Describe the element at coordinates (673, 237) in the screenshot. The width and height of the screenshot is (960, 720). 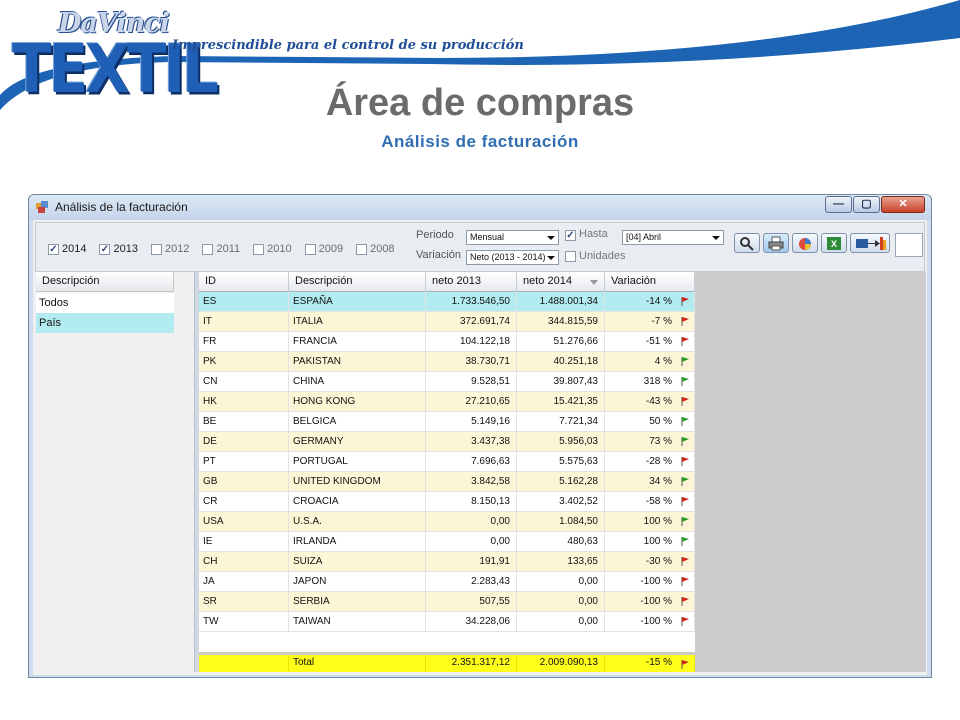
I see `hasta-select: [04] Abril` at that location.